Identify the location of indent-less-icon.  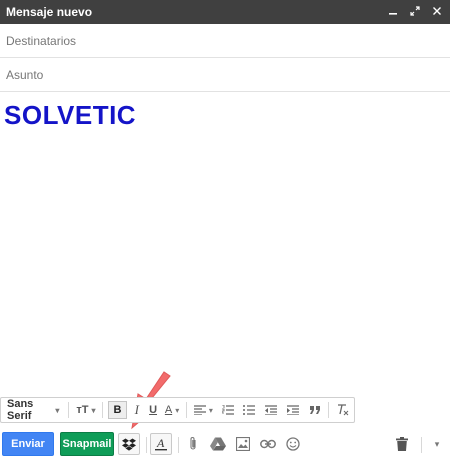
(271, 410).